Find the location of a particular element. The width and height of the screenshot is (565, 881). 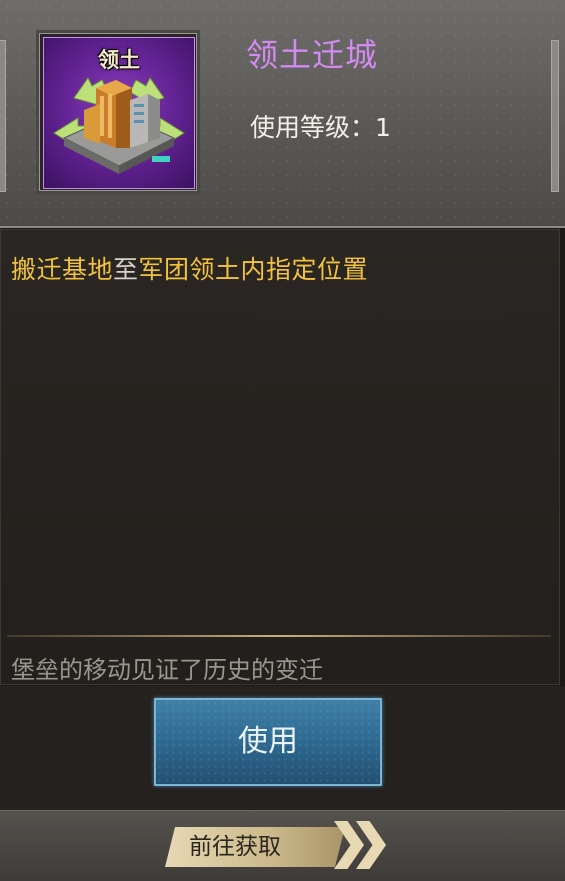

flavor-text: 堡垒的移动见证了历史的变迁 is located at coordinates (167, 670).